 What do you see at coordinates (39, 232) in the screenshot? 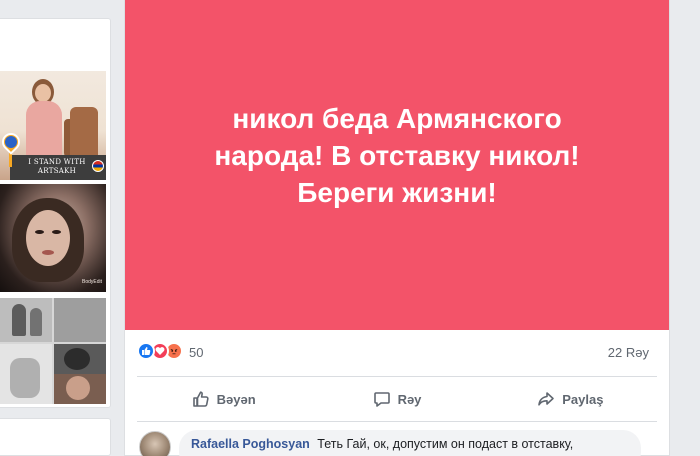
I see `portrait-eye-left` at bounding box center [39, 232].